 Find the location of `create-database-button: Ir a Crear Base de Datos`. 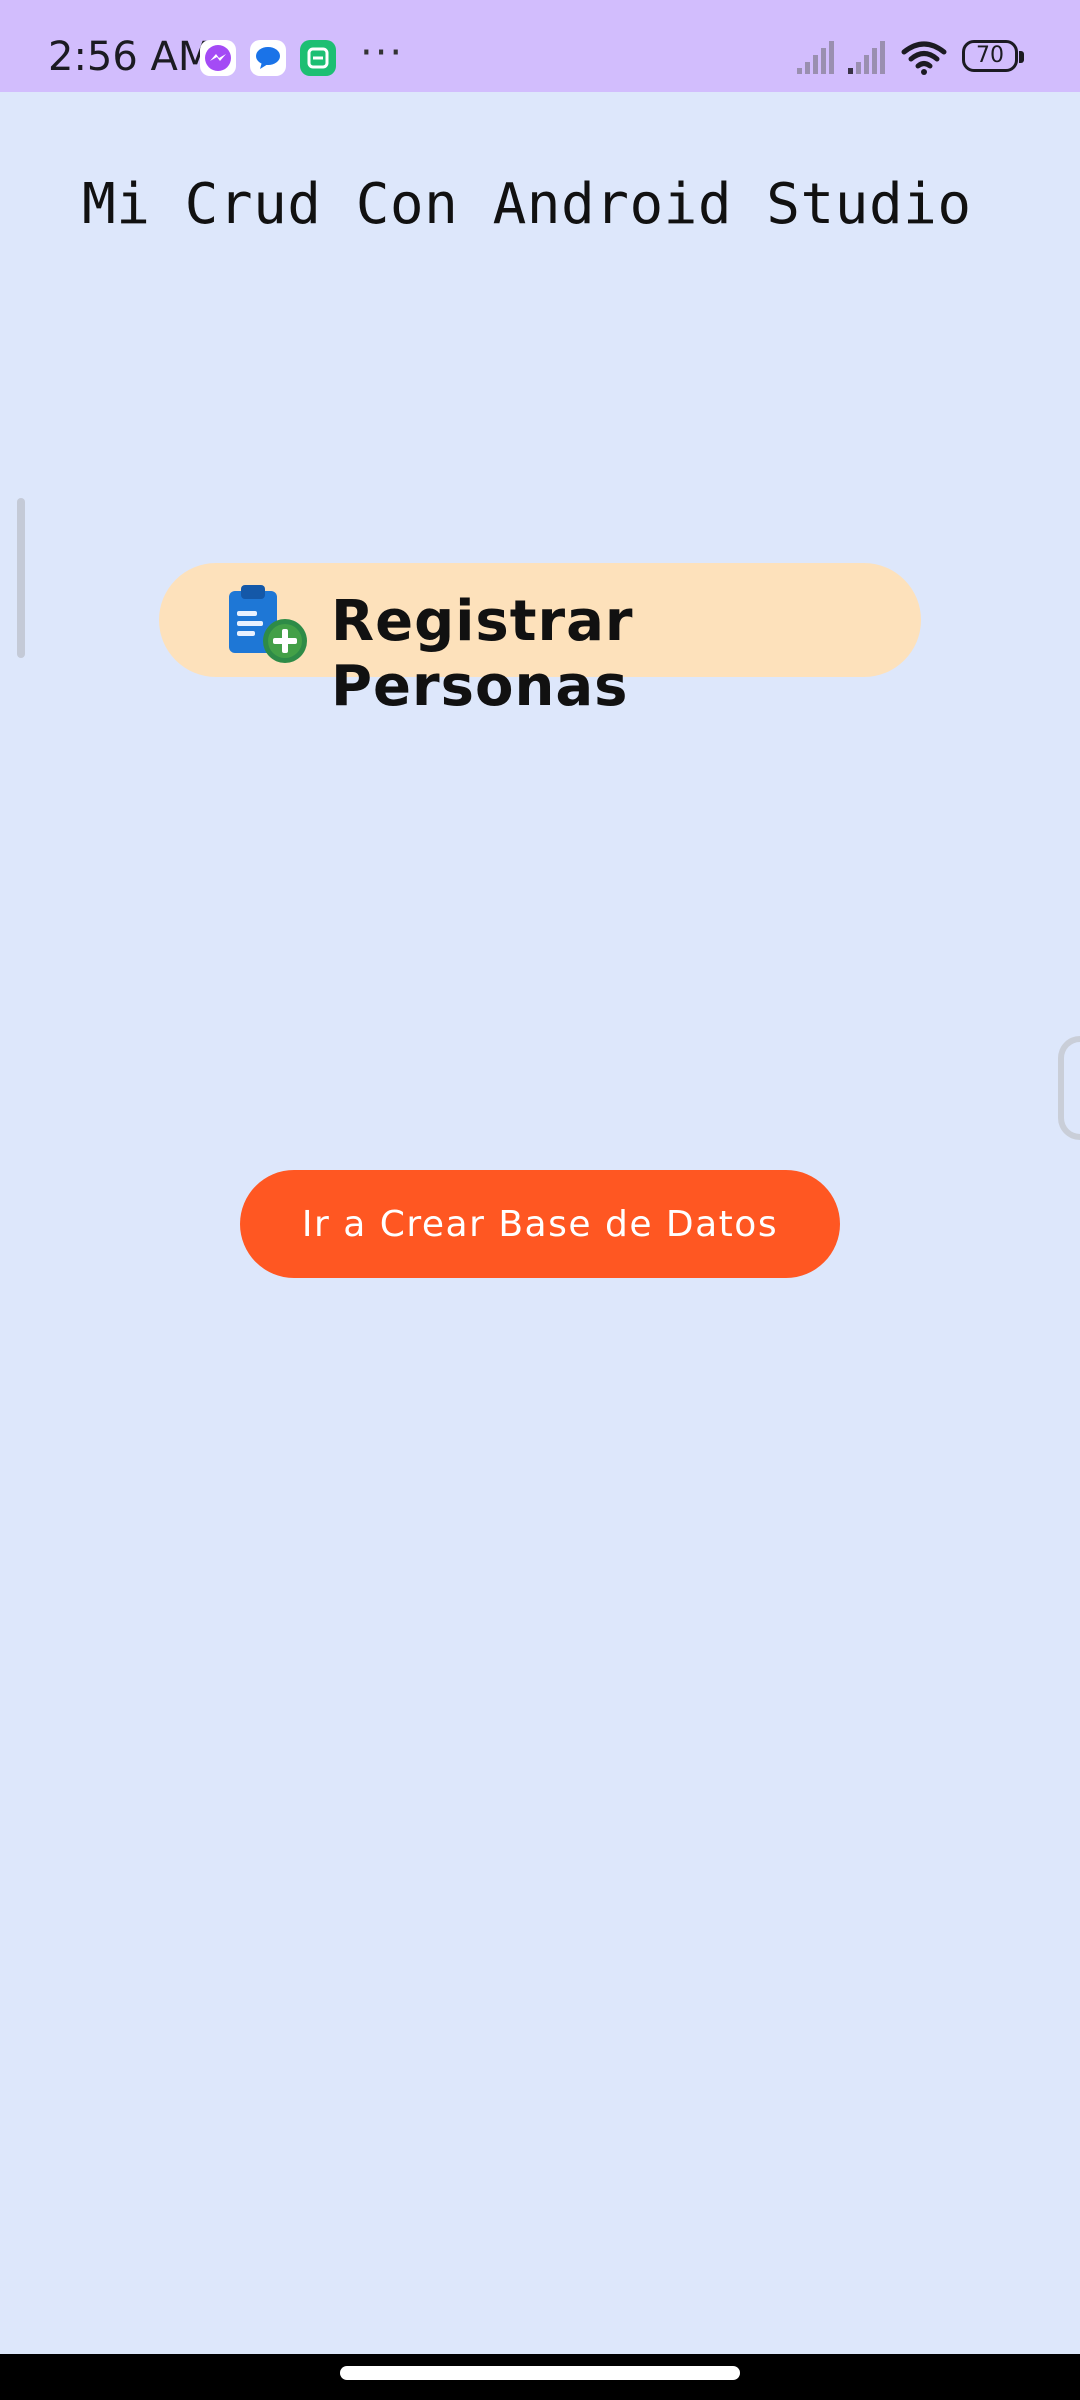

create-database-button: Ir a Crear Base de Datos is located at coordinates (540, 1224).